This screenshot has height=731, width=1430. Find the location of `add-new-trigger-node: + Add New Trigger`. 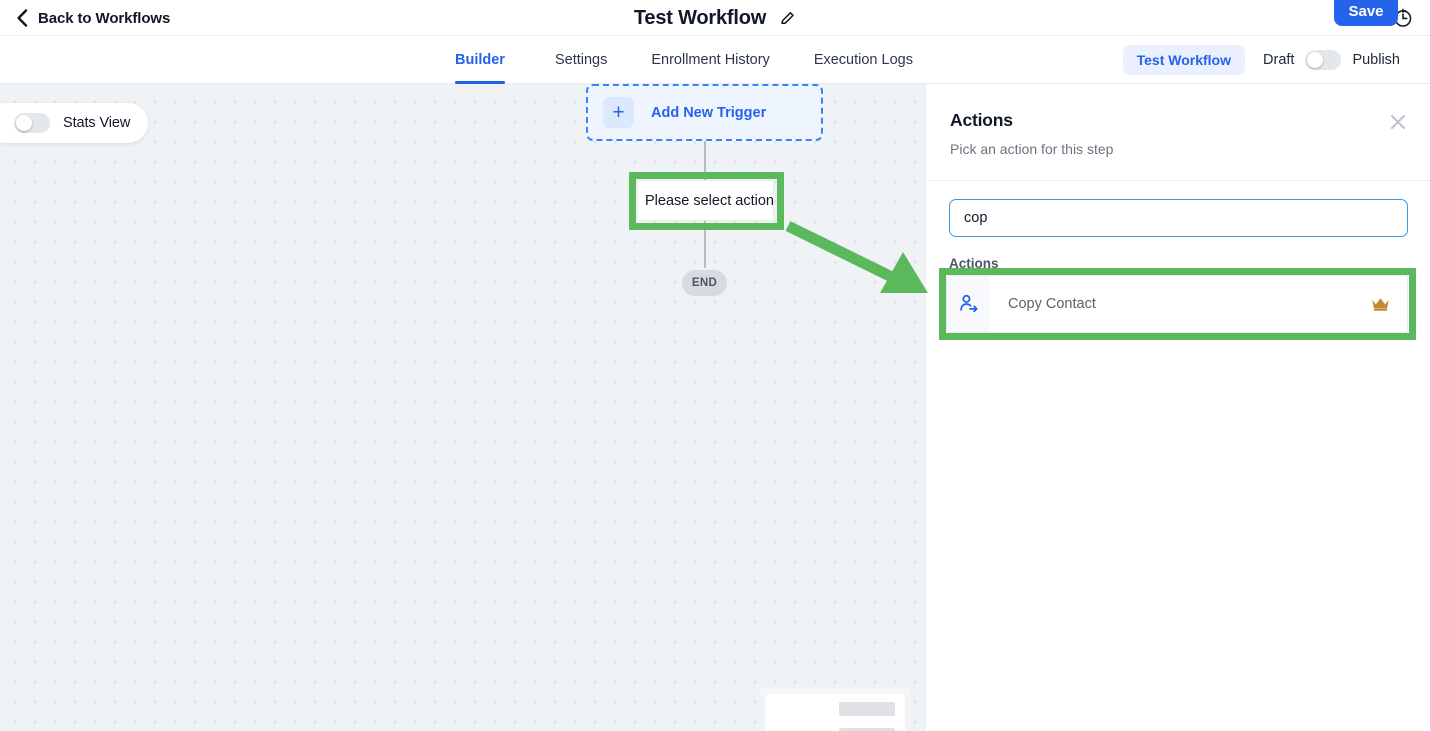

add-new-trigger-node: + Add New Trigger is located at coordinates (704, 112).